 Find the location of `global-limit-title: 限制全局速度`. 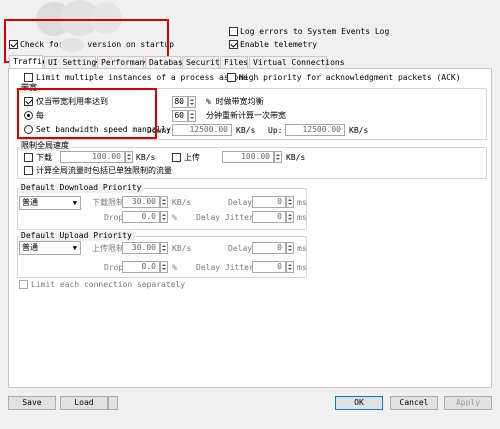

global-limit-title: 限制全局速度 is located at coordinates (45, 146).